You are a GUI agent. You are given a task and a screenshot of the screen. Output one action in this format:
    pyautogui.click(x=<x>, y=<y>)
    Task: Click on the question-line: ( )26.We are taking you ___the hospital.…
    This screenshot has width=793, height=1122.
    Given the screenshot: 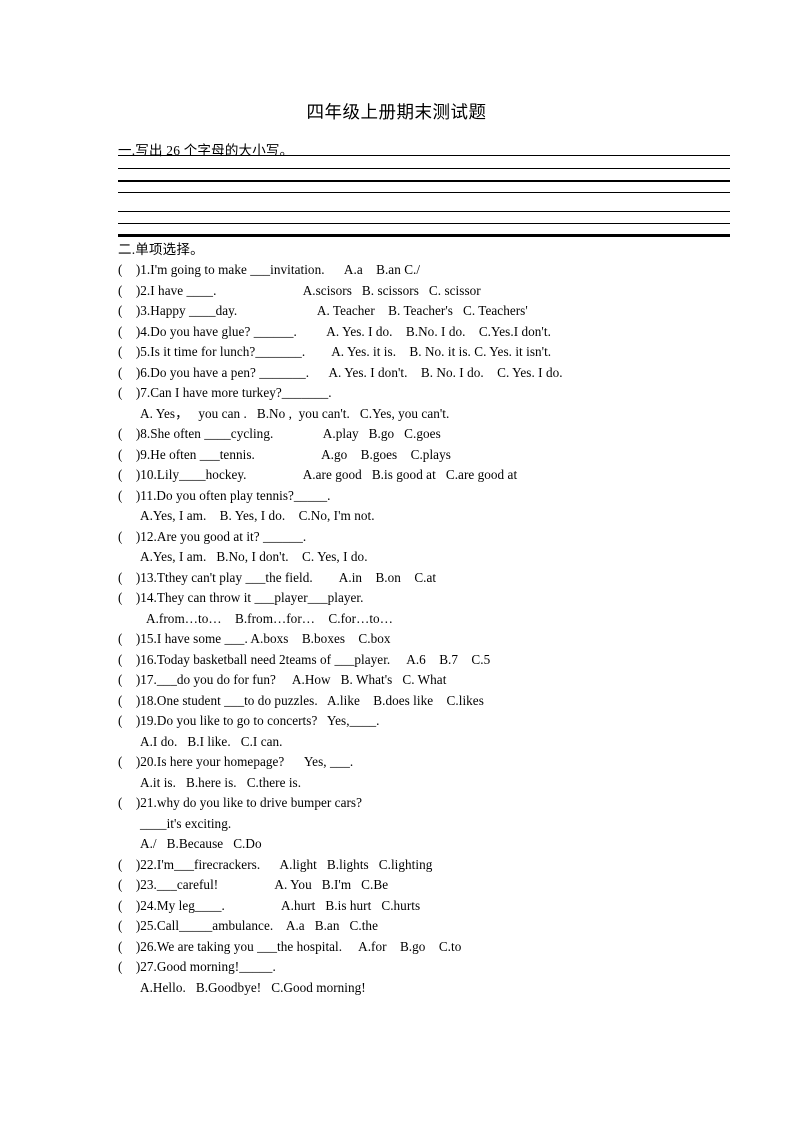 What is the action you would take?
    pyautogui.click(x=290, y=946)
    